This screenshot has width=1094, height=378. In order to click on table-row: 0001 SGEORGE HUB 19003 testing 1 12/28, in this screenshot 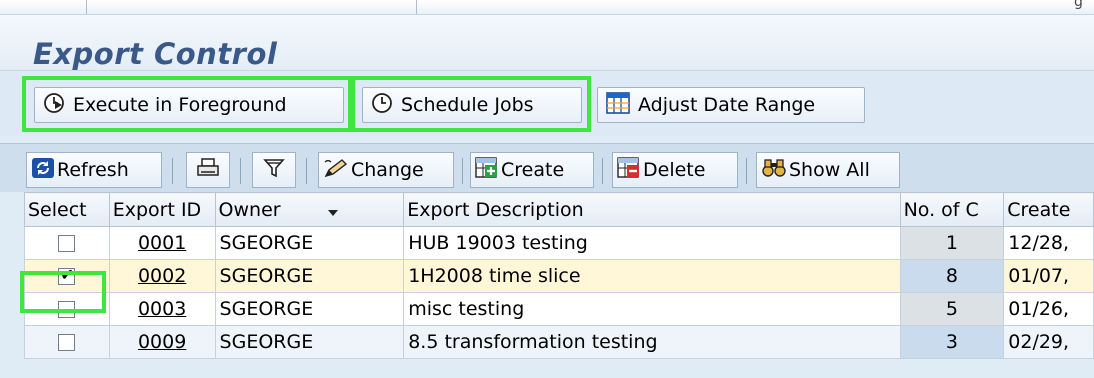, I will do `click(559, 243)`.